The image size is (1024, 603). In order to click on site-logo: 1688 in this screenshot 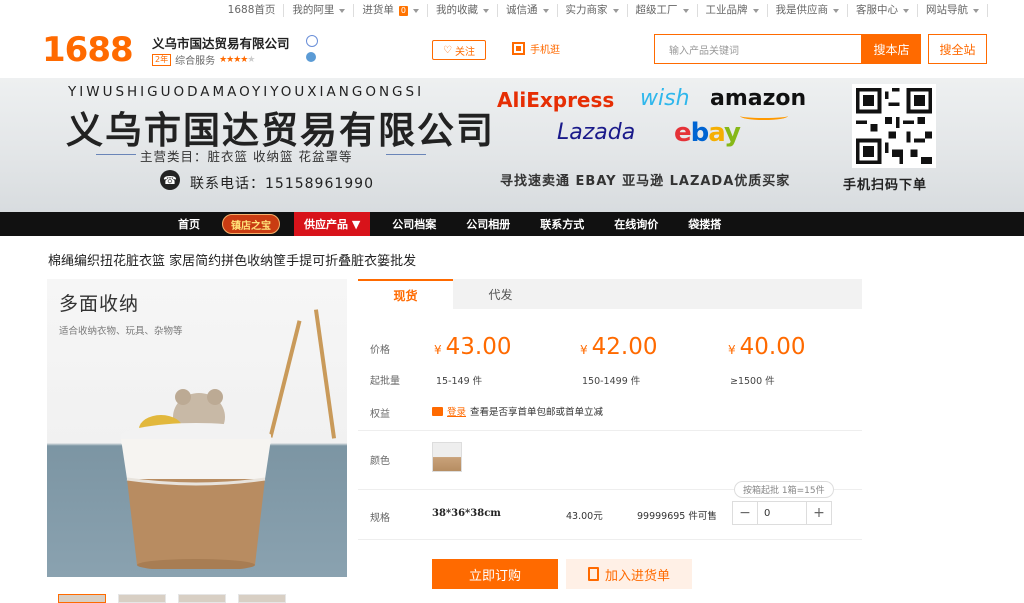, I will do `click(88, 50)`.